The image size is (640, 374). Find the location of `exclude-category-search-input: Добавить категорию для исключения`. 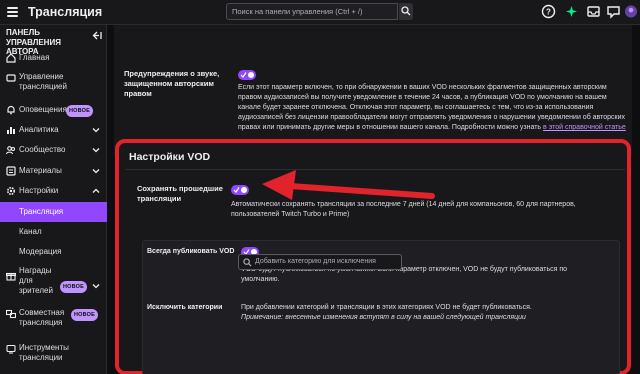

exclude-category-search-input: Добавить категорию для исключения is located at coordinates (320, 262).